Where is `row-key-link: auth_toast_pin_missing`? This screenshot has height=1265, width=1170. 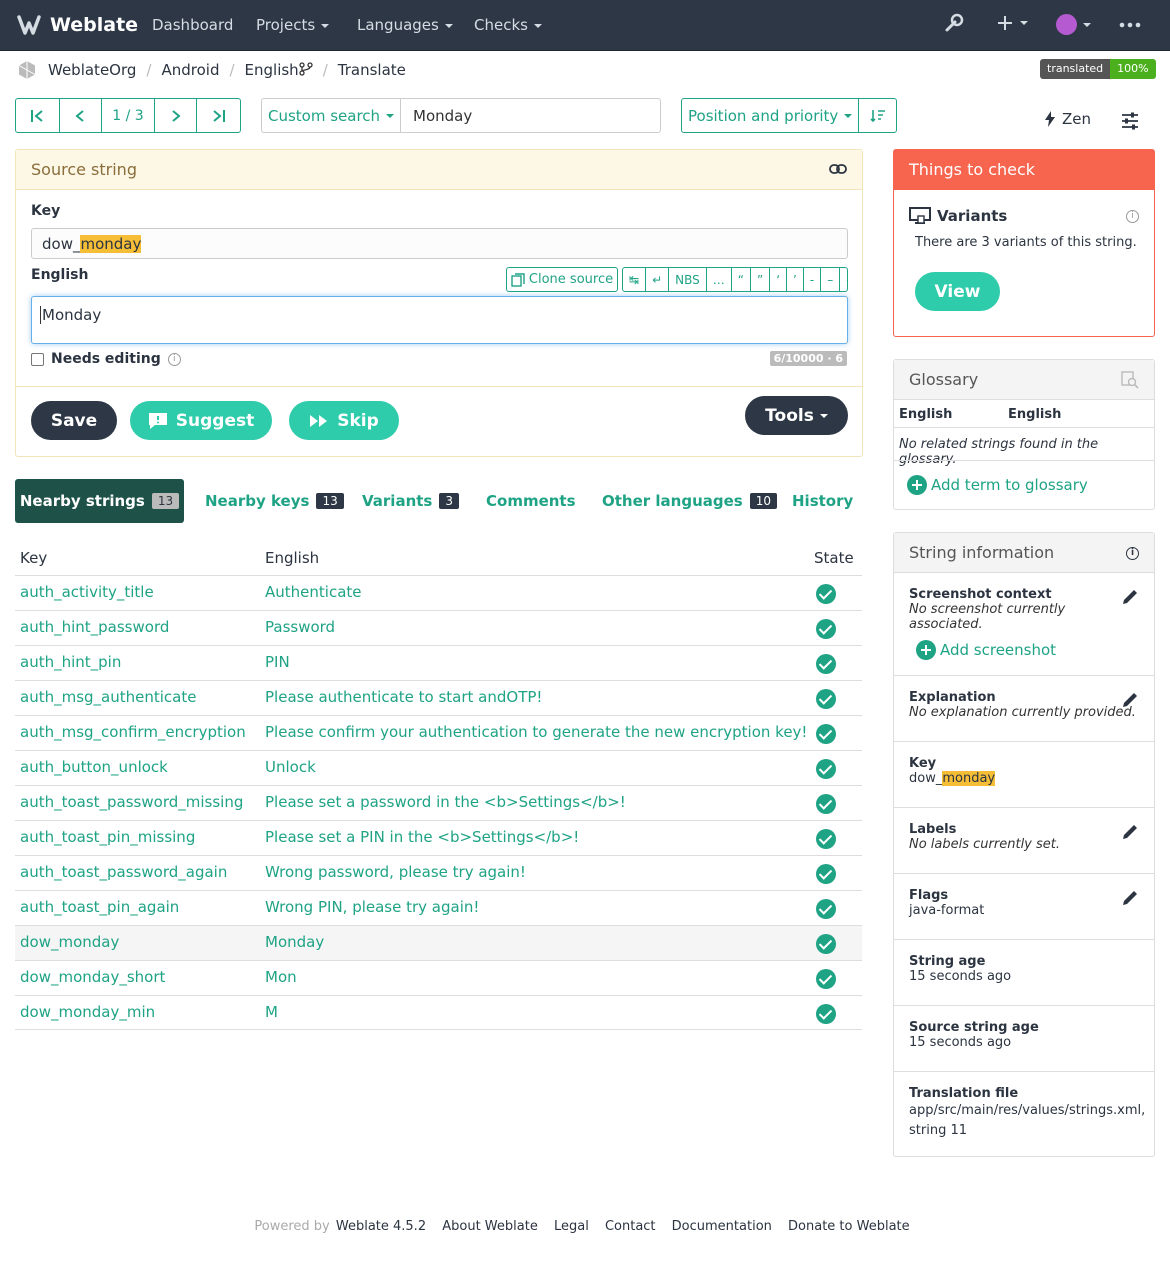 row-key-link: auth_toast_pin_missing is located at coordinates (107, 837).